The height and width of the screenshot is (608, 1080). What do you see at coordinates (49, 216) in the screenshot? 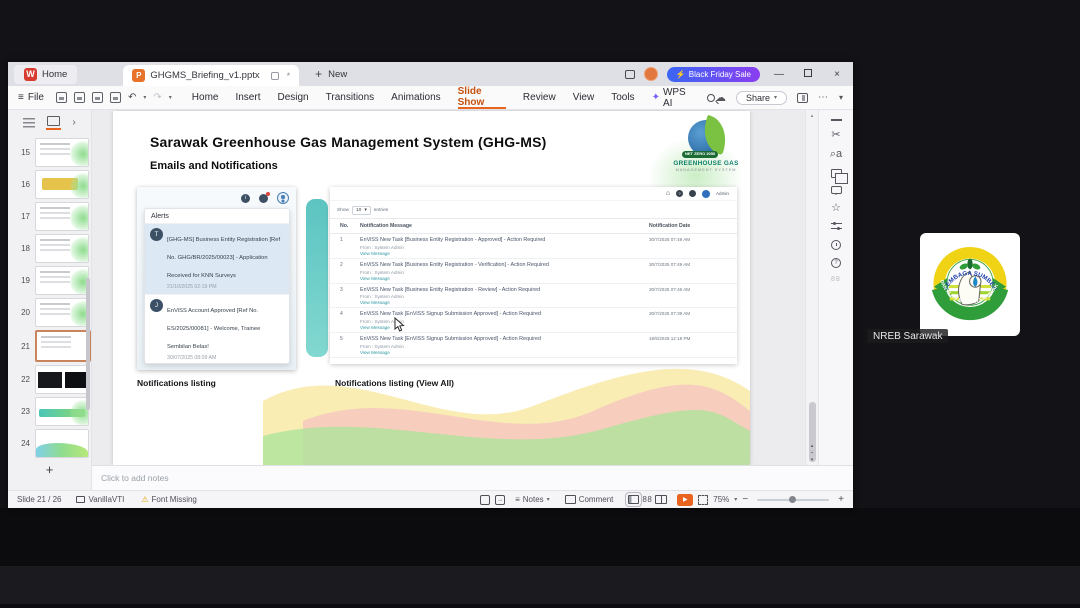
I see `thumbnail-row-17: 17` at bounding box center [49, 216].